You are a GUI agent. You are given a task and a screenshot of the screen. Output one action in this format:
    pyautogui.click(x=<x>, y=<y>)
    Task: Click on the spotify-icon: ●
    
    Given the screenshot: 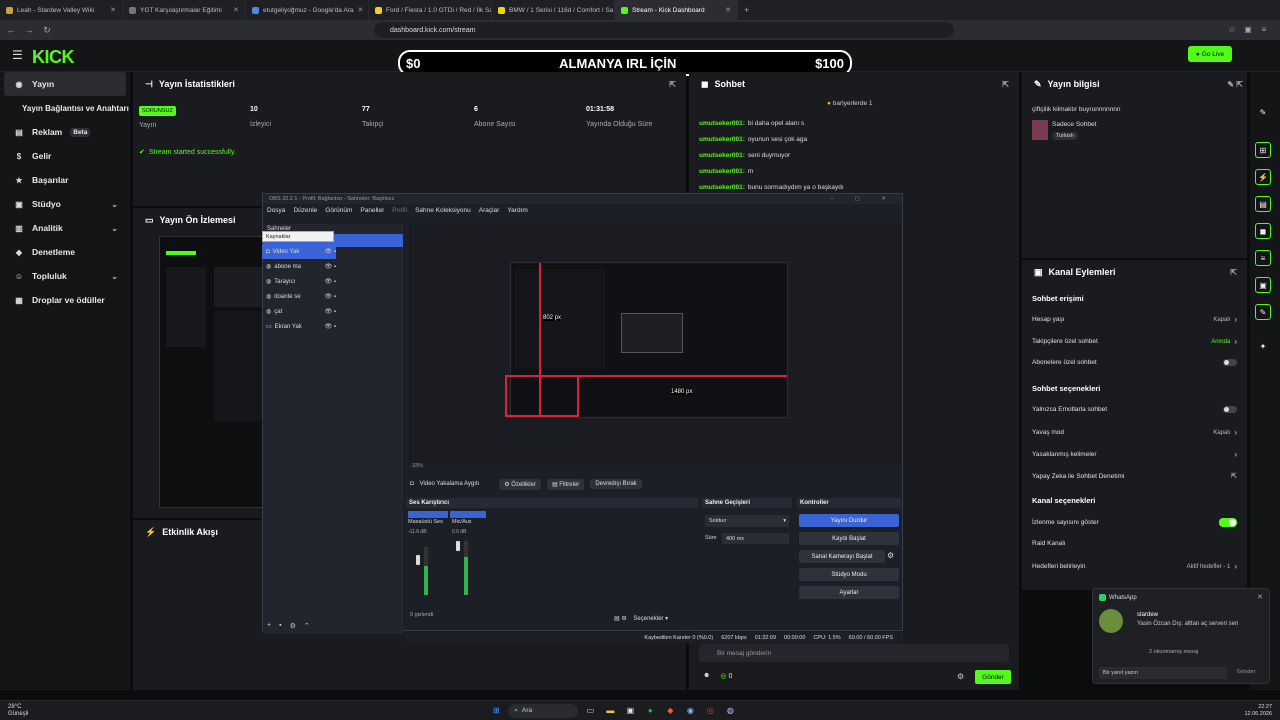 What is the action you would take?
    pyautogui.click(x=650, y=711)
    